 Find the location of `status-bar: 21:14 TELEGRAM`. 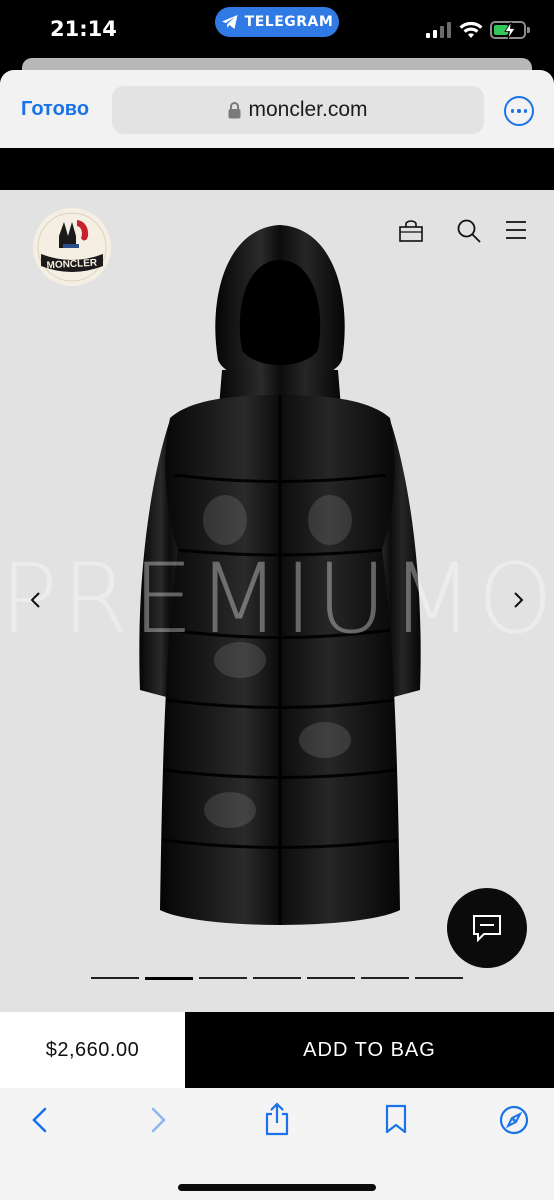

status-bar: 21:14 TELEGRAM is located at coordinates (277, 31).